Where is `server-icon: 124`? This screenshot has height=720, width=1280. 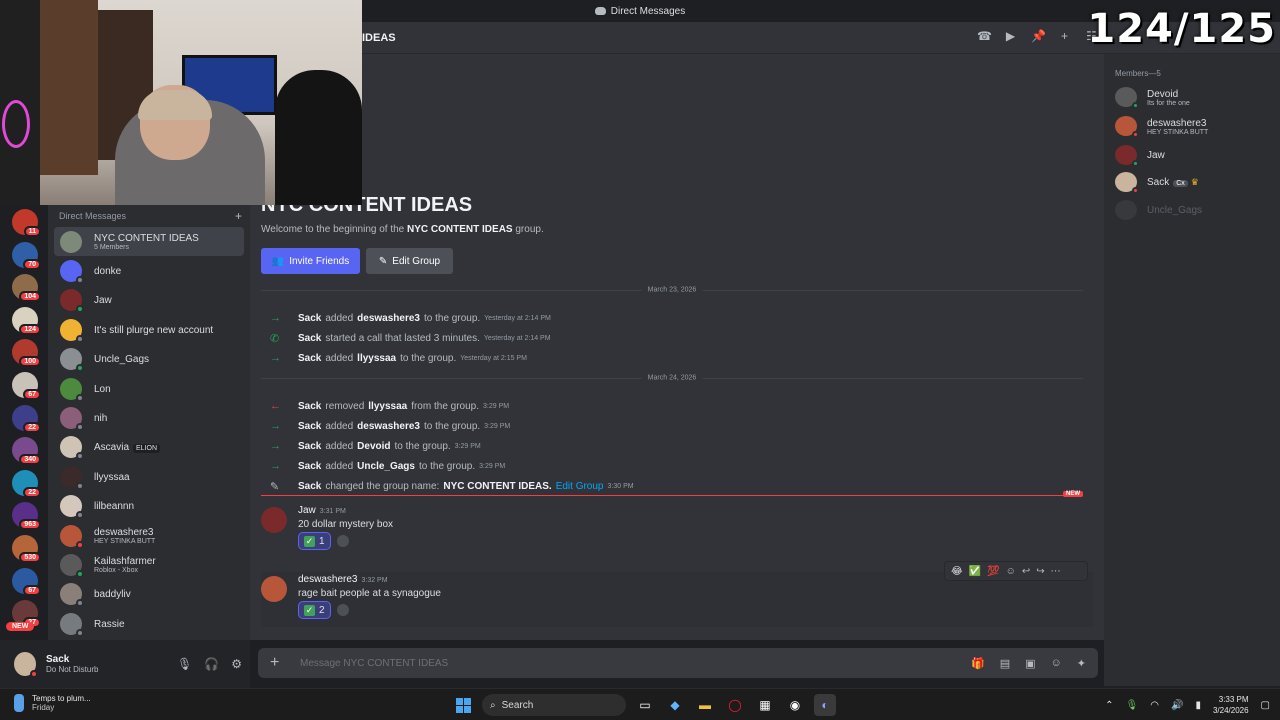 server-icon: 124 is located at coordinates (26, 320).